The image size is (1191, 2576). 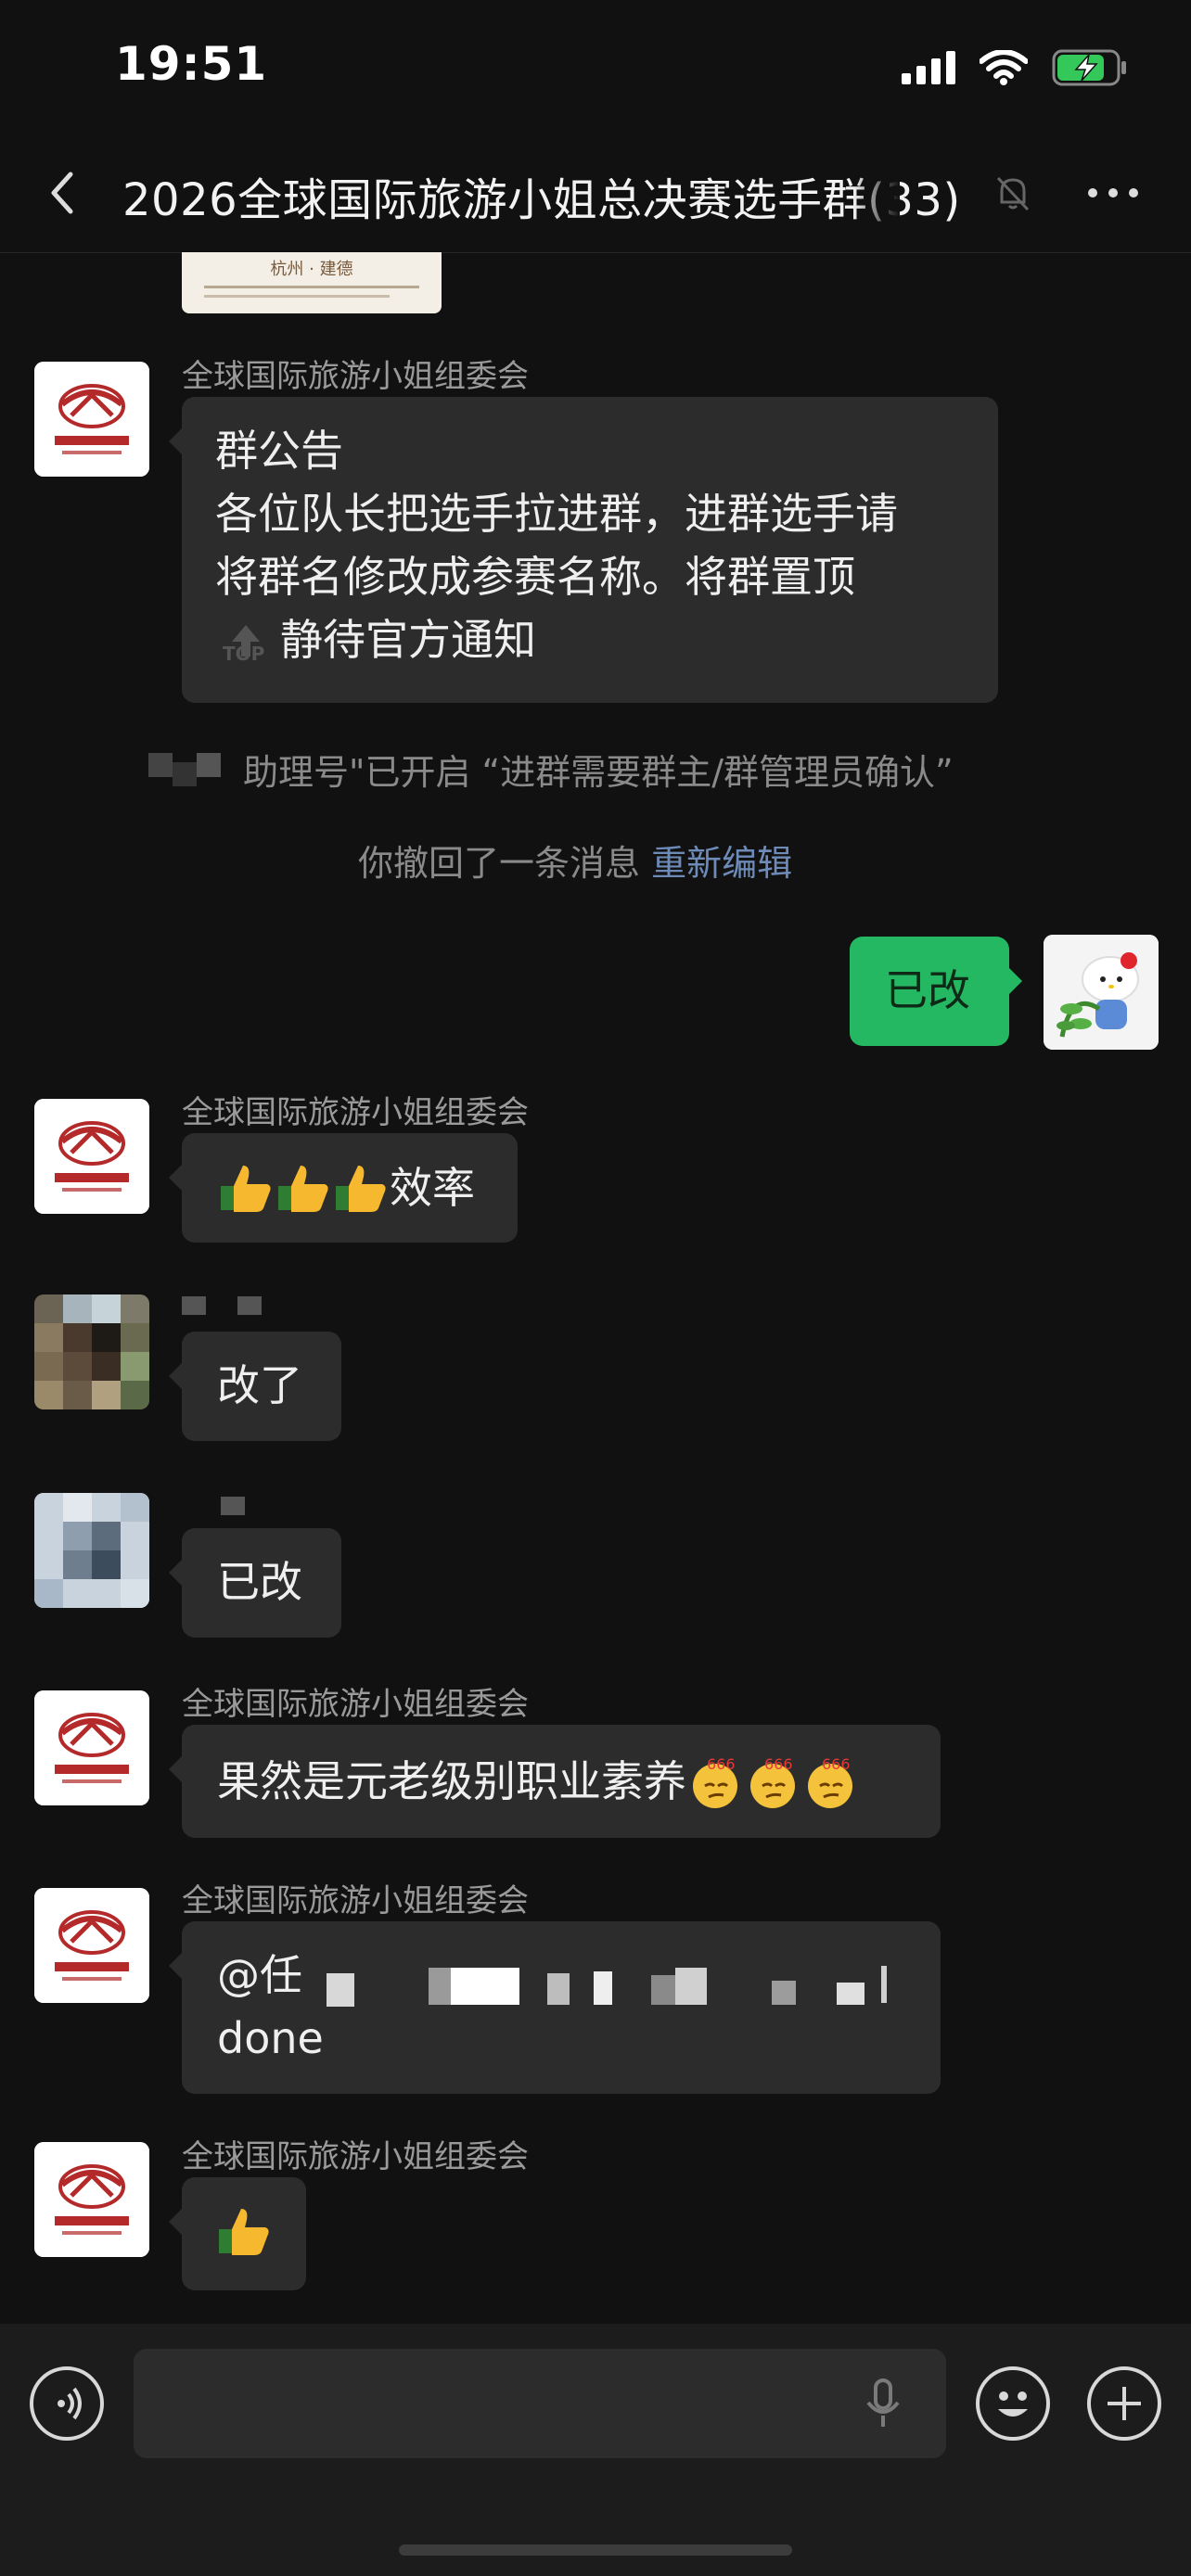 What do you see at coordinates (311, 269) in the screenshot?
I see `poster-caption: 杭州 · 建德` at bounding box center [311, 269].